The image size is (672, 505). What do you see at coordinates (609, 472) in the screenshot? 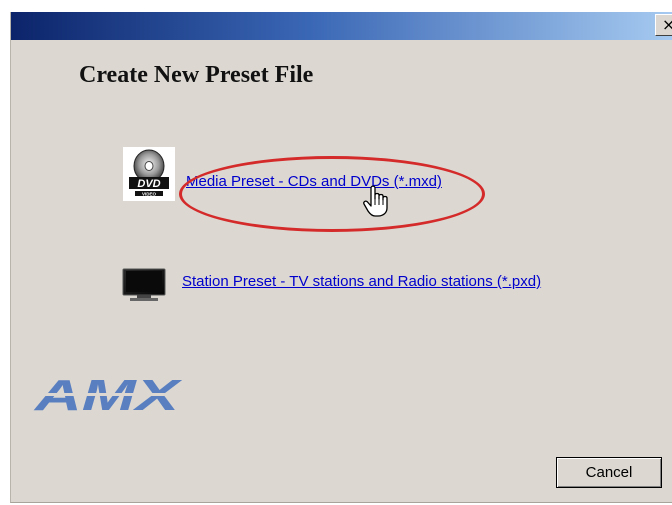
I see `cancel-button: Cancel` at bounding box center [609, 472].